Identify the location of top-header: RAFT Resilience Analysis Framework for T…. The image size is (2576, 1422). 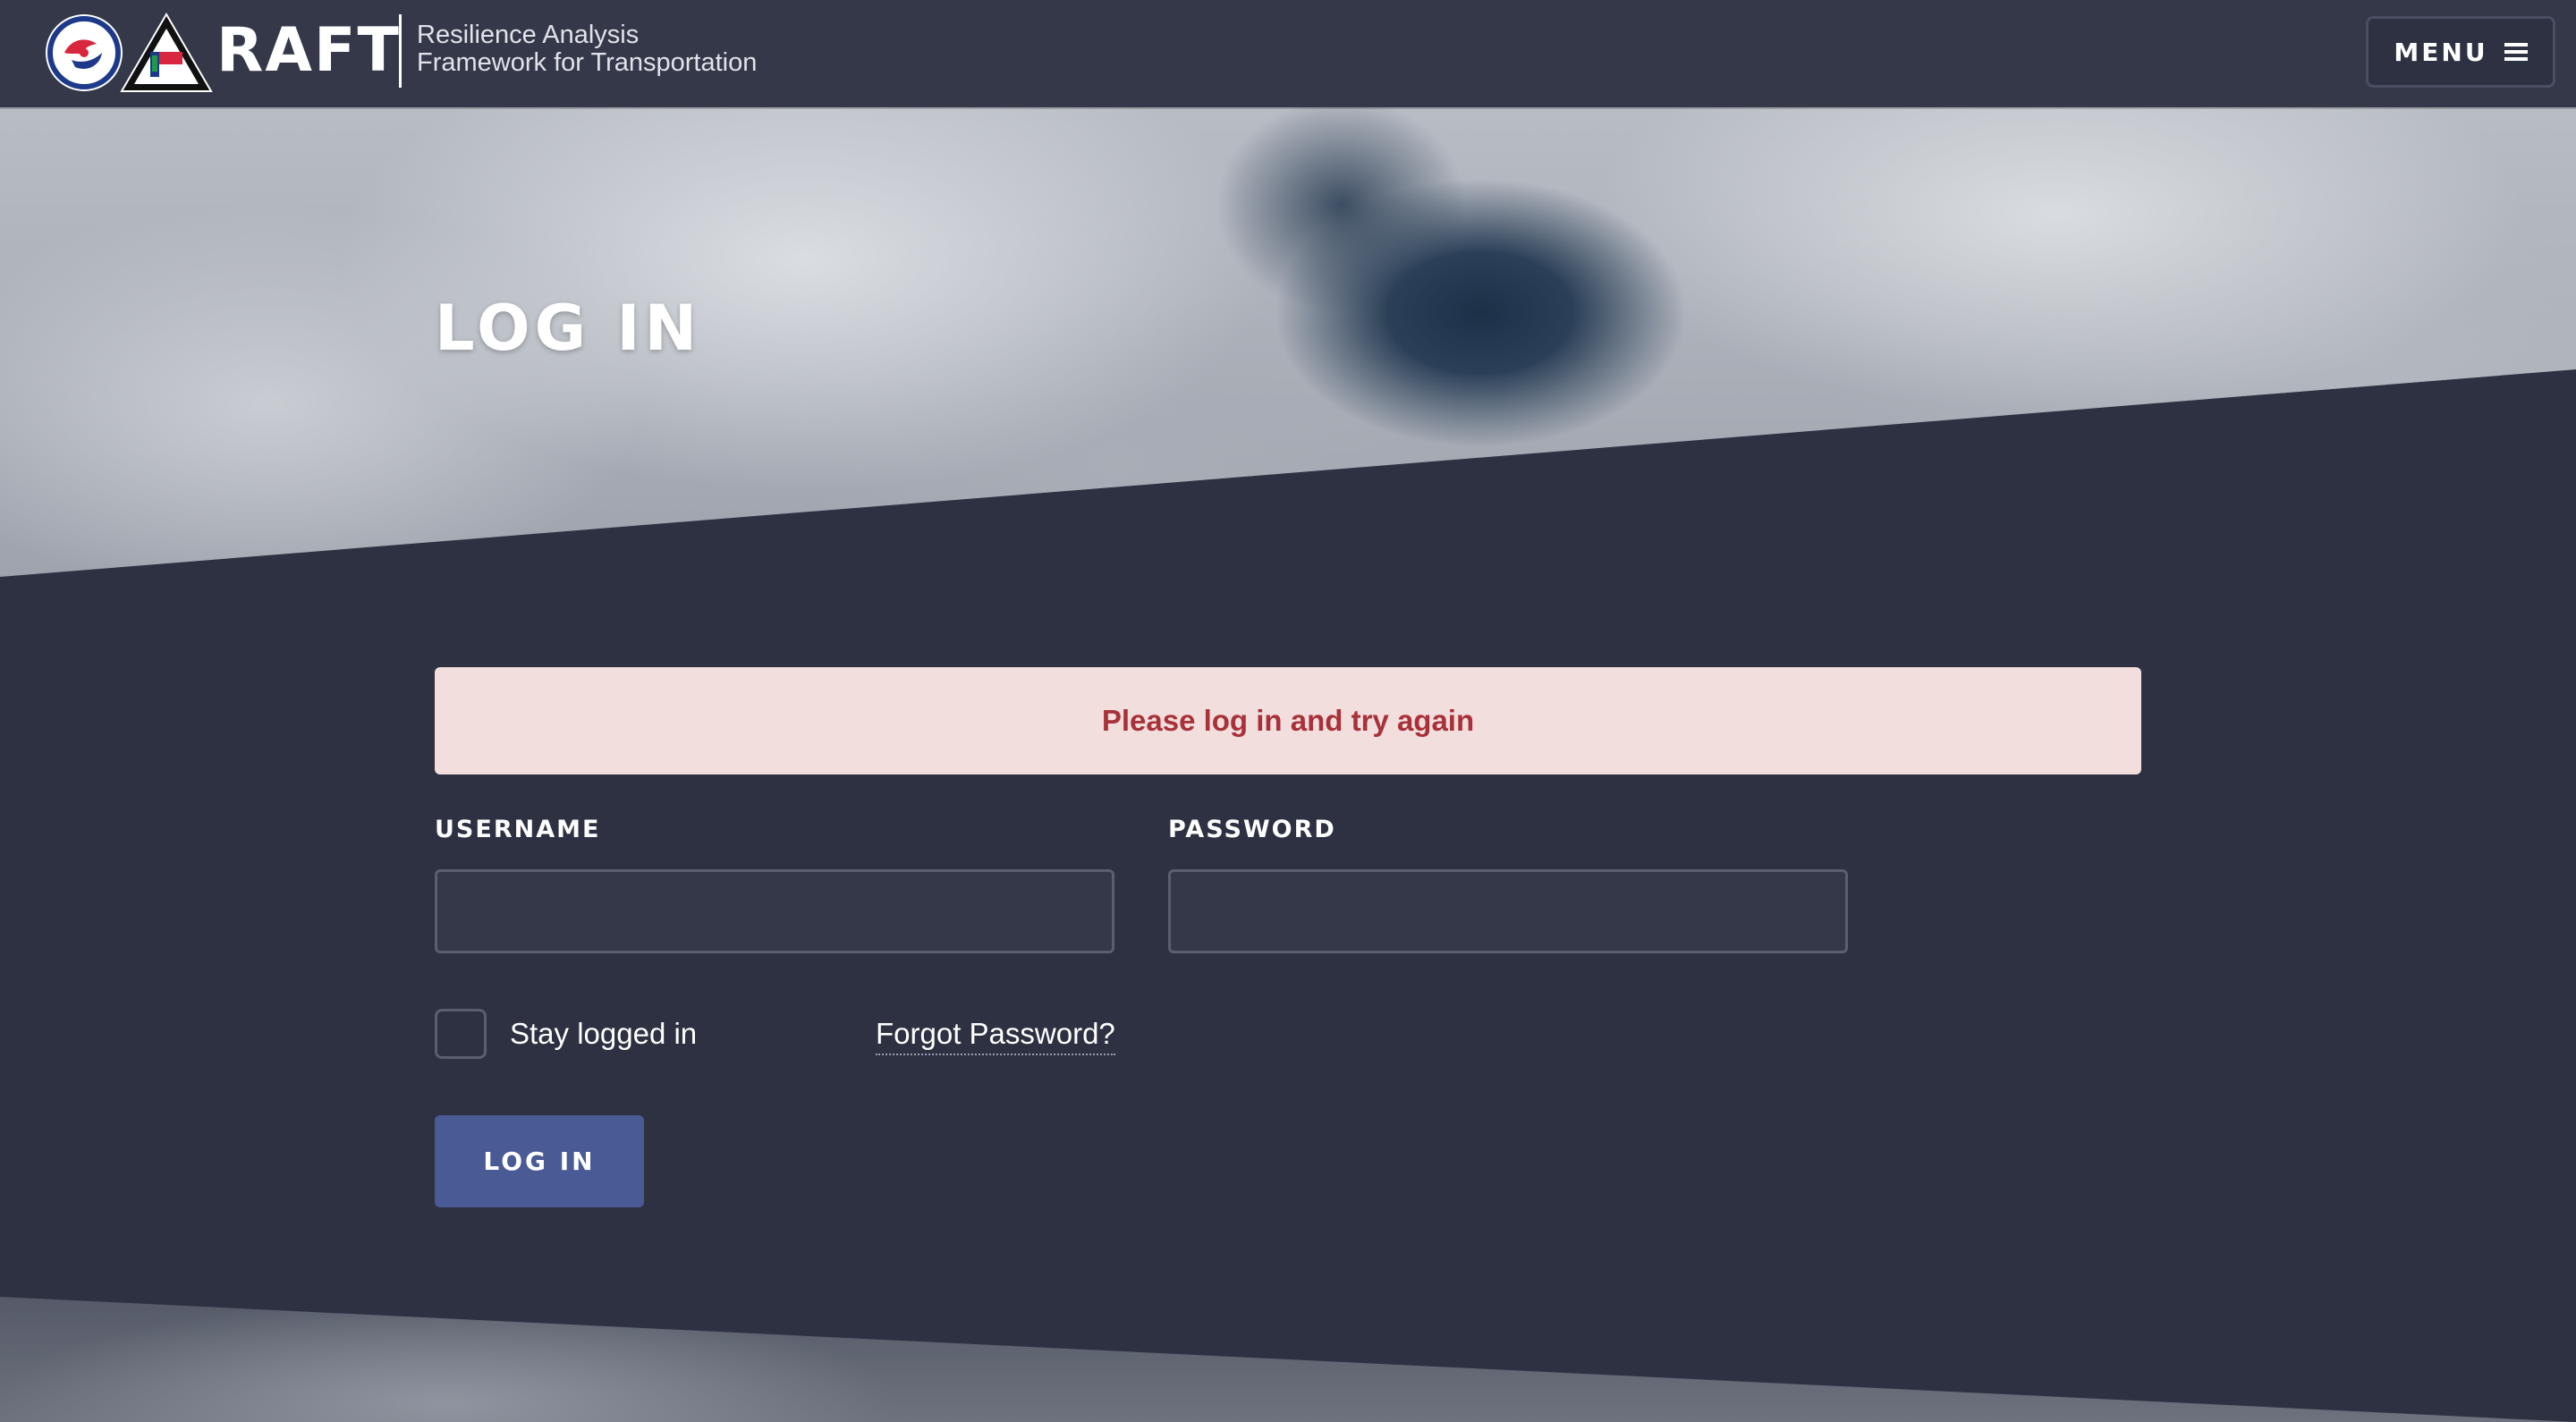
(1288, 53).